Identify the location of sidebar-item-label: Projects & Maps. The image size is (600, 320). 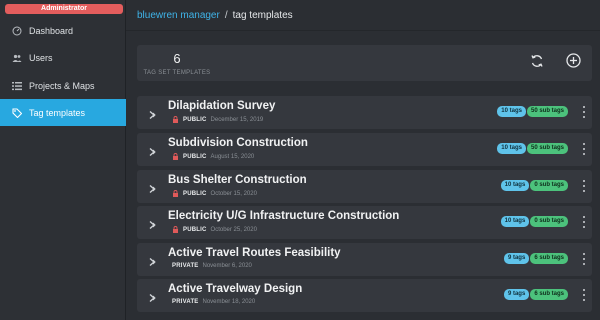
(62, 85).